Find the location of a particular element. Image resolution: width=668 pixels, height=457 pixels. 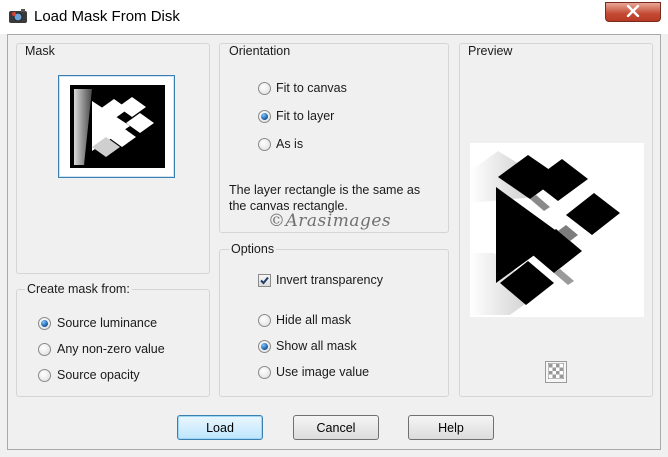

any-non-zero-label: Any non-zero value is located at coordinates (111, 349).